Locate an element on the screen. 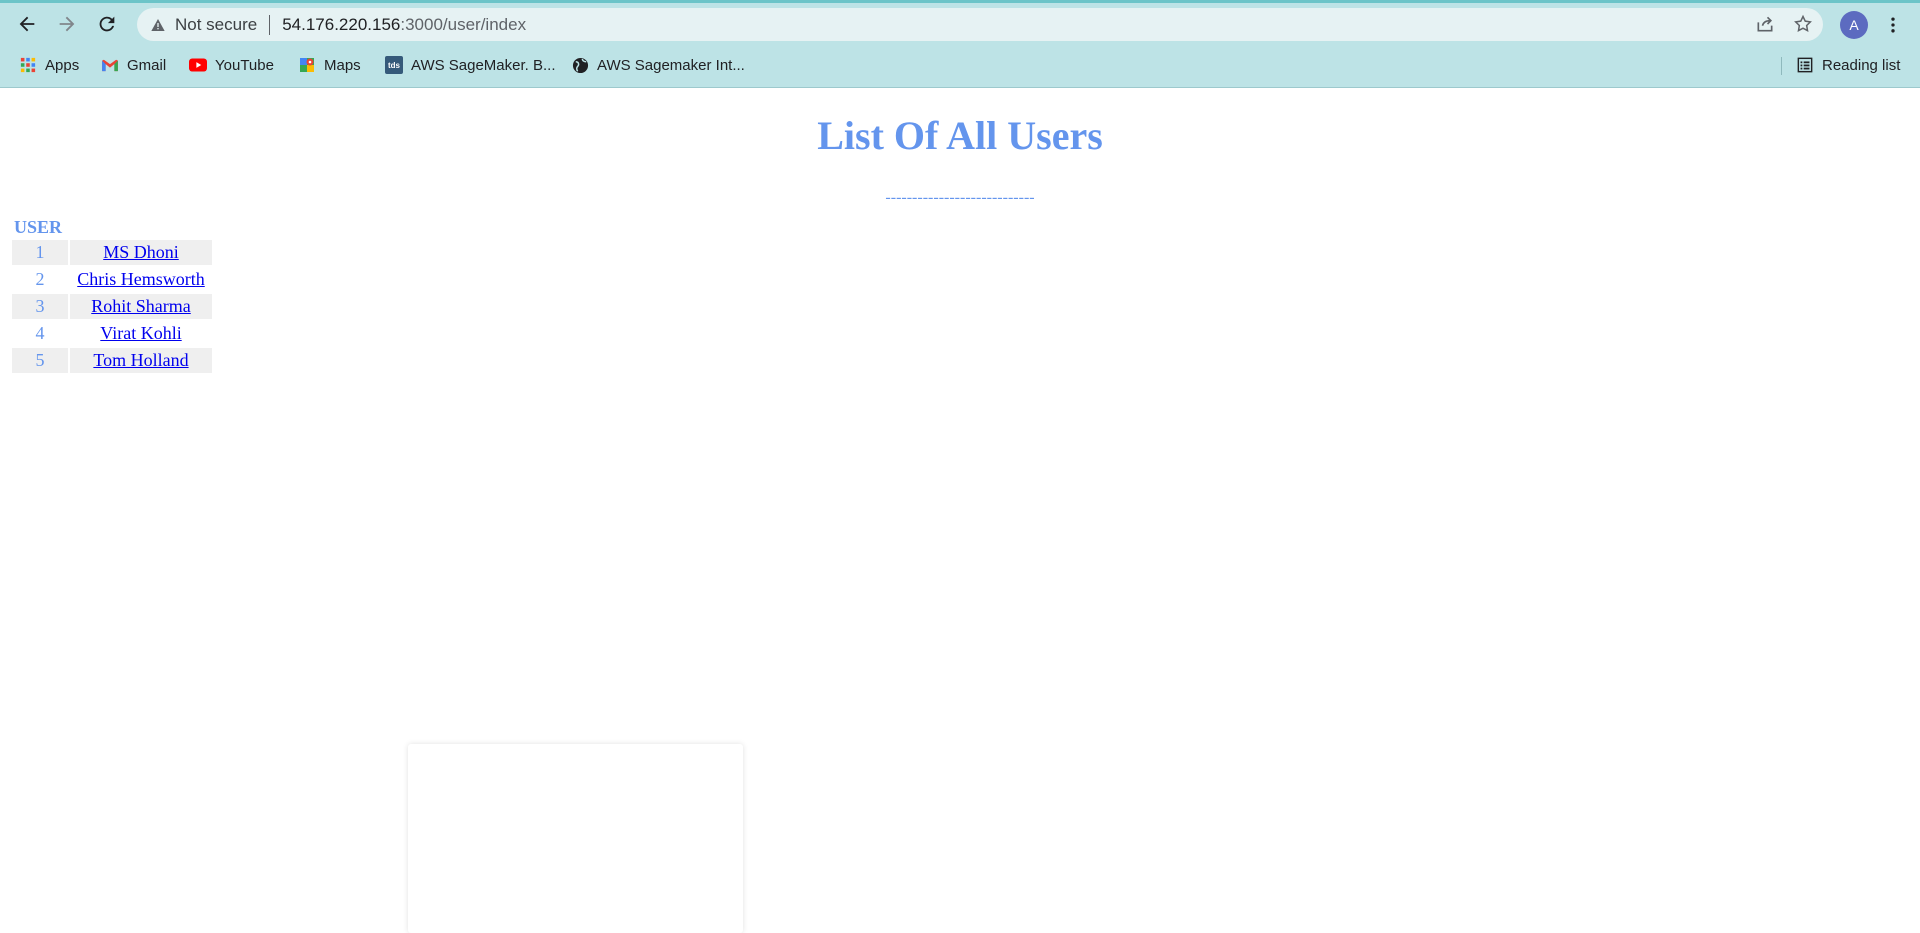  table-row: 3 Rohit Sharma is located at coordinates (112, 306).